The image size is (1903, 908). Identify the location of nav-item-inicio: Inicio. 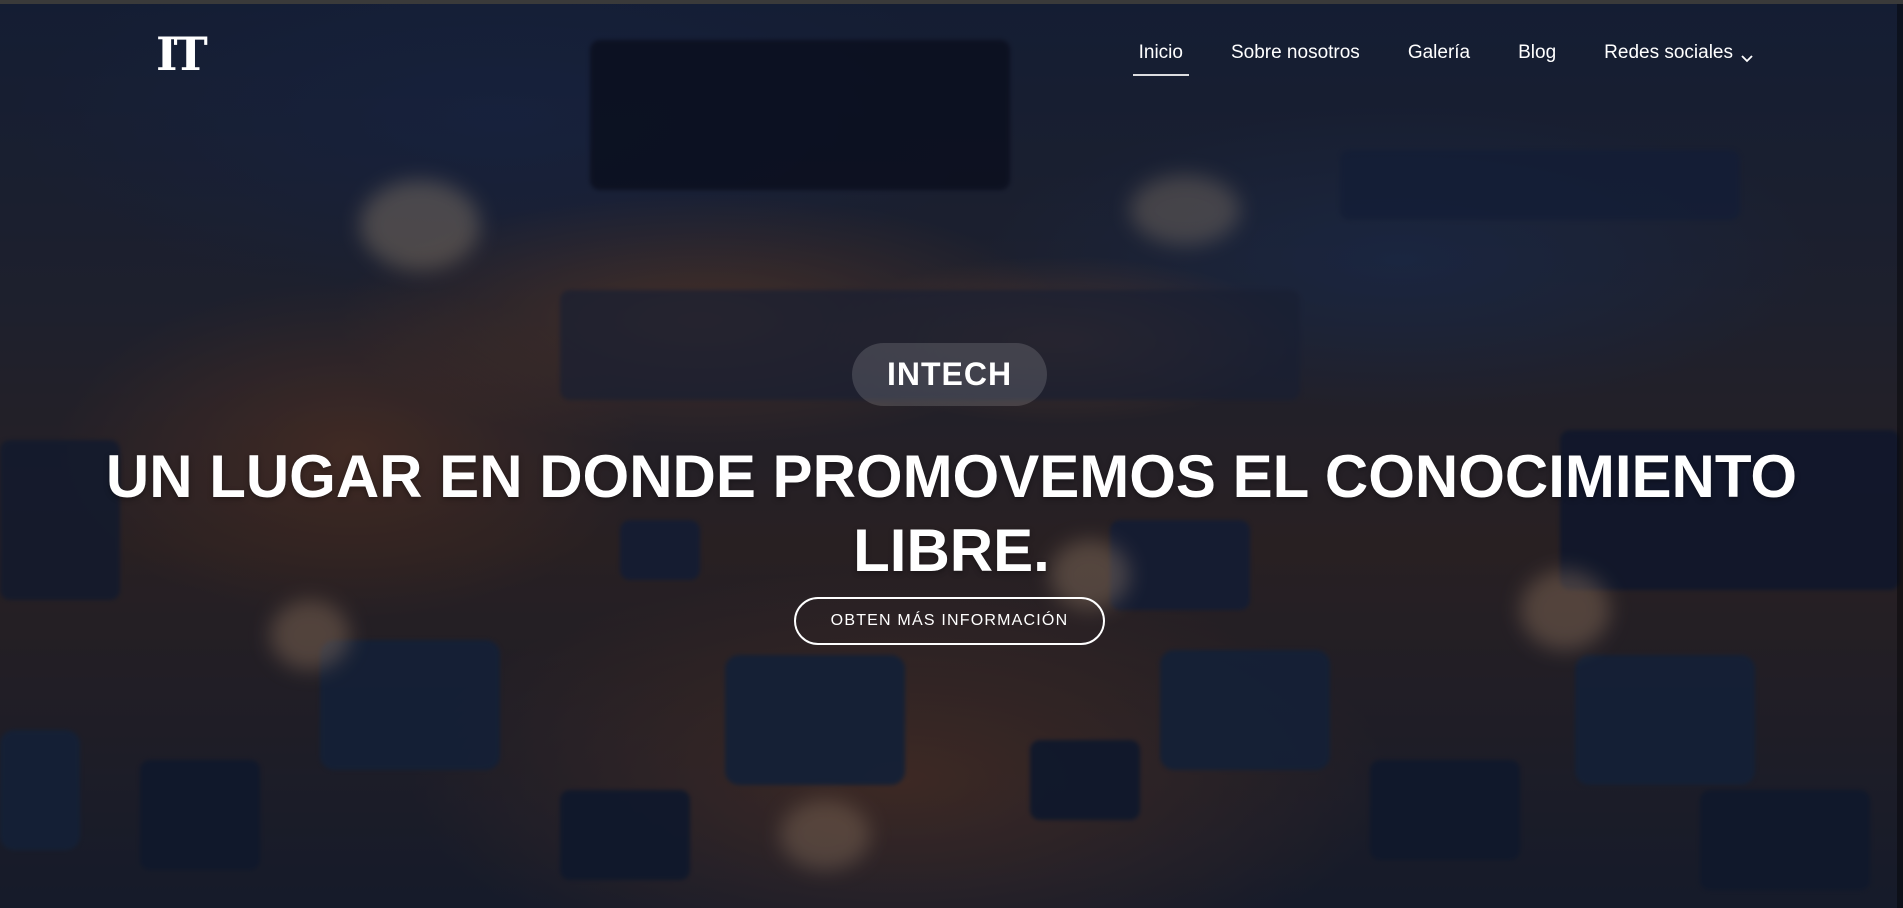
(1161, 57).